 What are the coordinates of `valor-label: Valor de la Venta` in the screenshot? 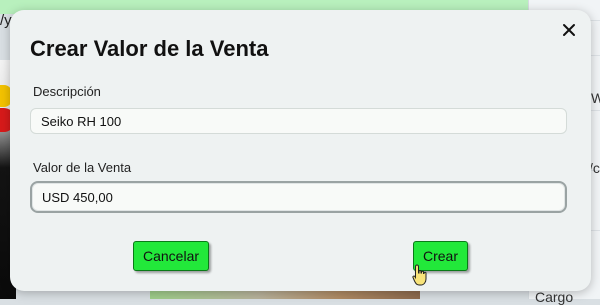 It's located at (82, 167).